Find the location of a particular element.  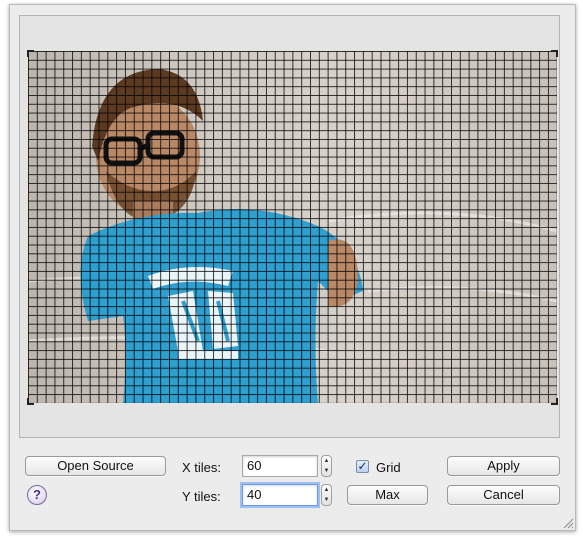

checkmark-icon: ✓ is located at coordinates (362, 466).